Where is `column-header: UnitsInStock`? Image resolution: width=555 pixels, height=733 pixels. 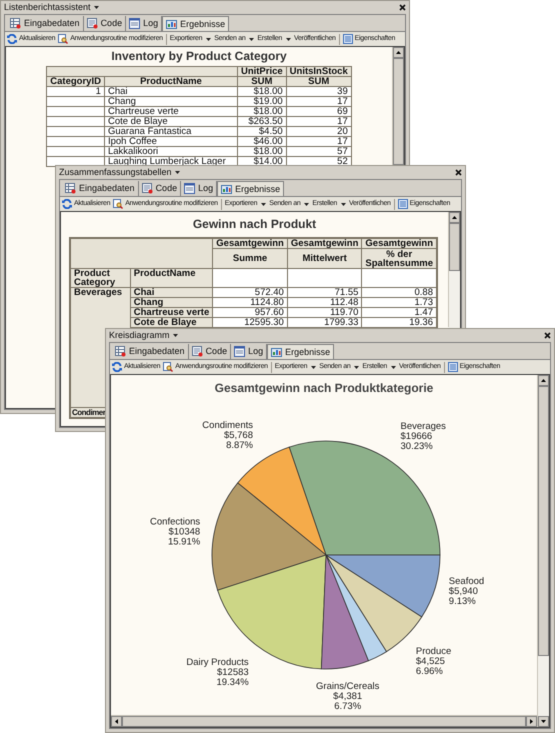 column-header: UnitsInStock is located at coordinates (319, 71).